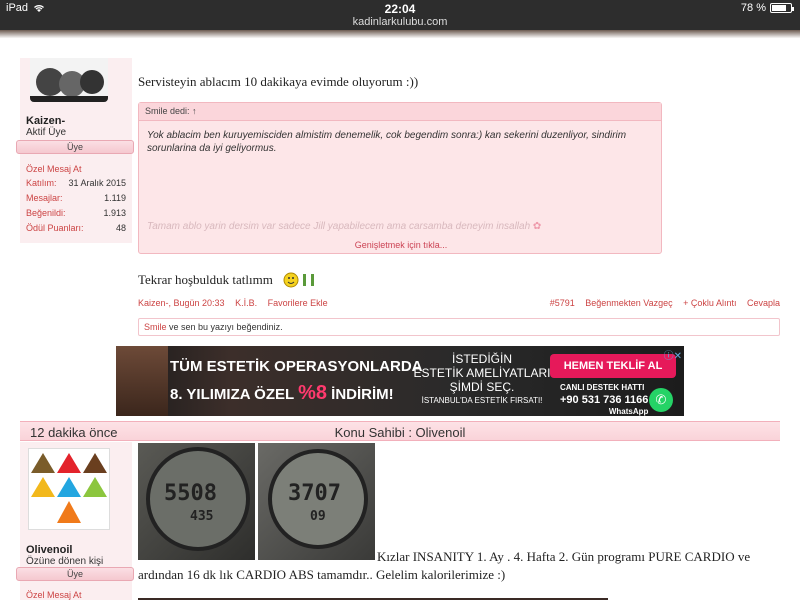 Image resolution: width=800 pixels, height=600 pixels. I want to click on watch-face: 5508 435, so click(198, 499).